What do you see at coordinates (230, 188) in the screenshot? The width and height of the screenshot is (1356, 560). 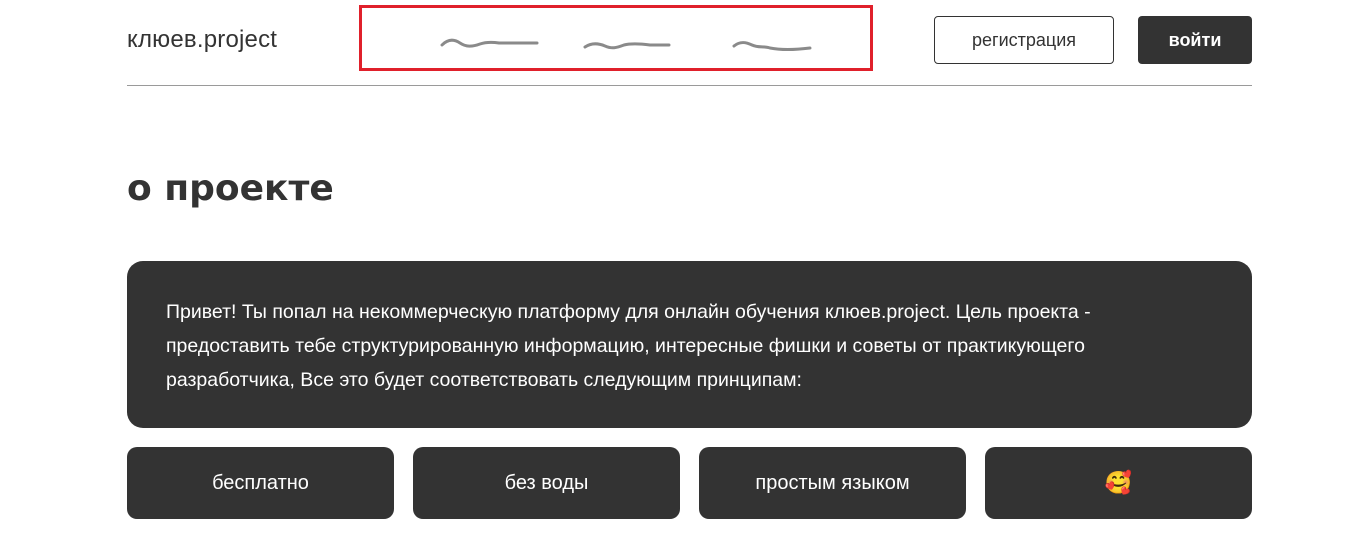 I see `page-title: о проекте` at bounding box center [230, 188].